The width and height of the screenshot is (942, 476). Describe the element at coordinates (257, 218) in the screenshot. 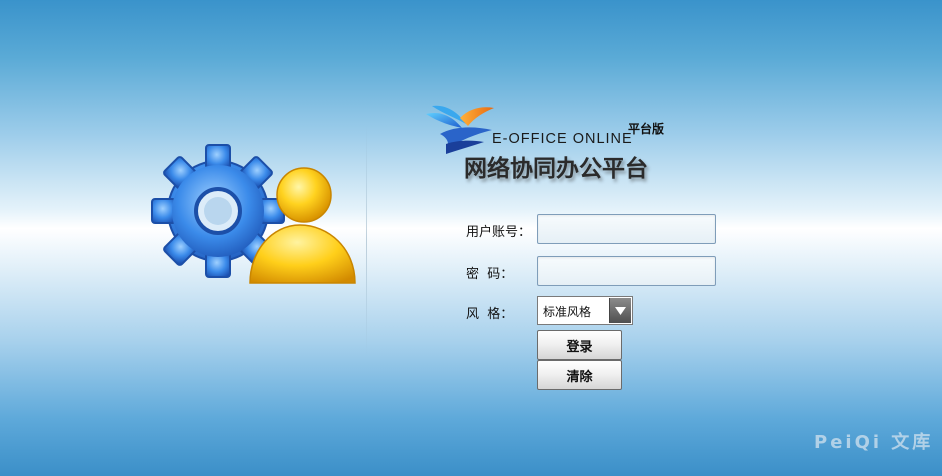

I see `gear-user-icon` at that location.